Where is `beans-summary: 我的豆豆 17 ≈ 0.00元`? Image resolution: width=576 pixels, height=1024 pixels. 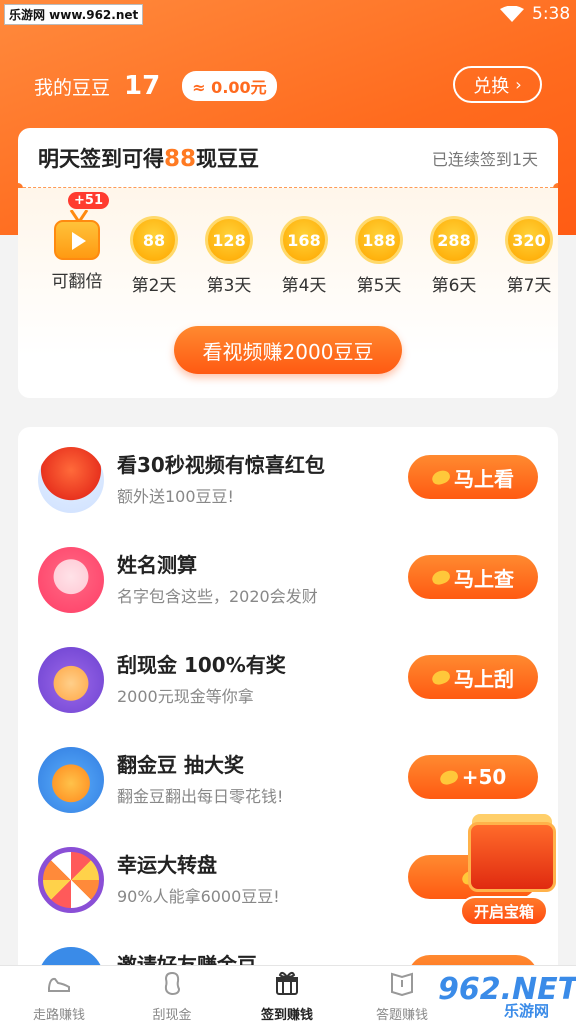 beans-summary: 我的豆豆 17 ≈ 0.00元 is located at coordinates (155, 86).